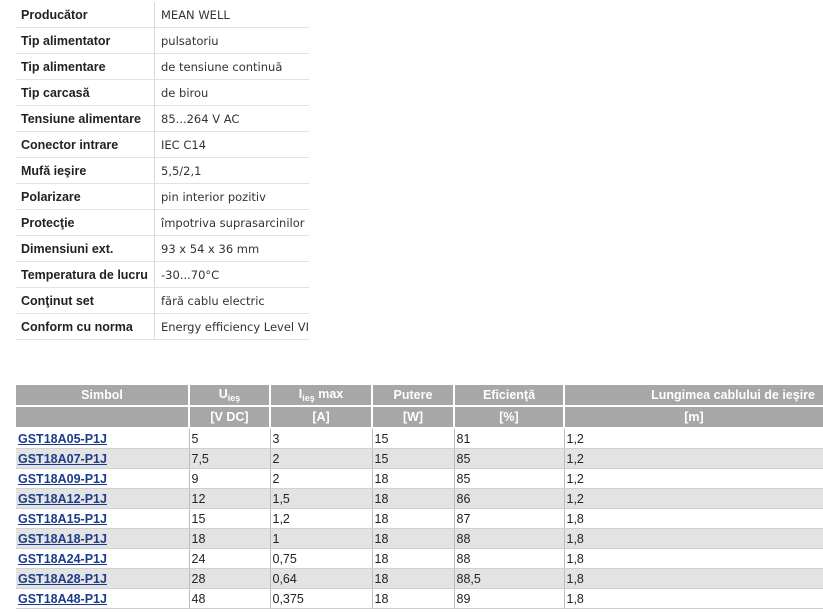  Describe the element at coordinates (62, 519) in the screenshot. I see `product-link: GST18A15-P1J` at that location.